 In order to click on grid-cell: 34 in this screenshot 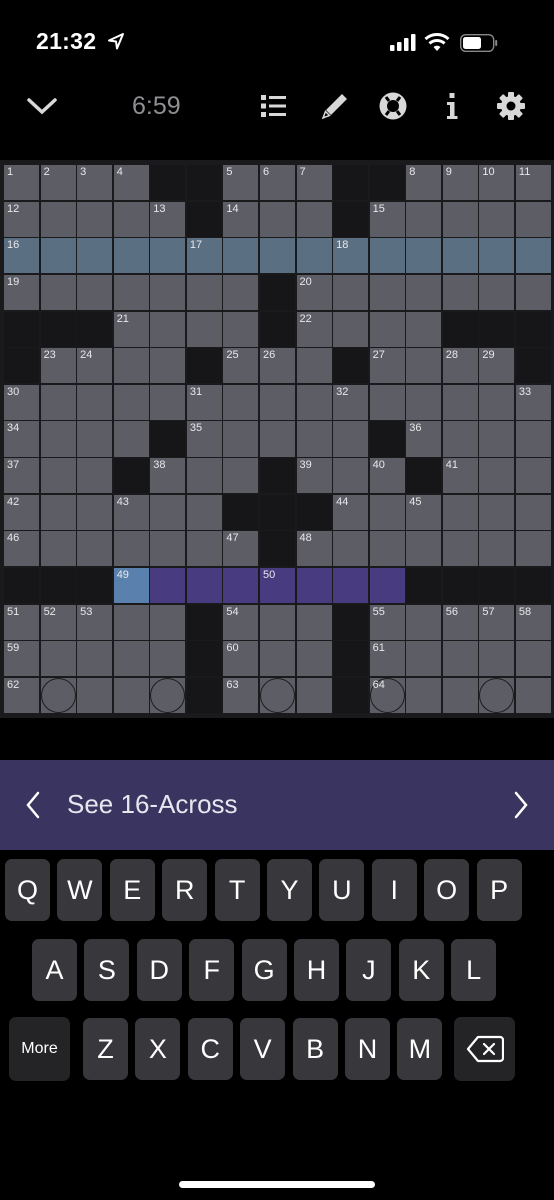, I will do `click(22, 439)`.